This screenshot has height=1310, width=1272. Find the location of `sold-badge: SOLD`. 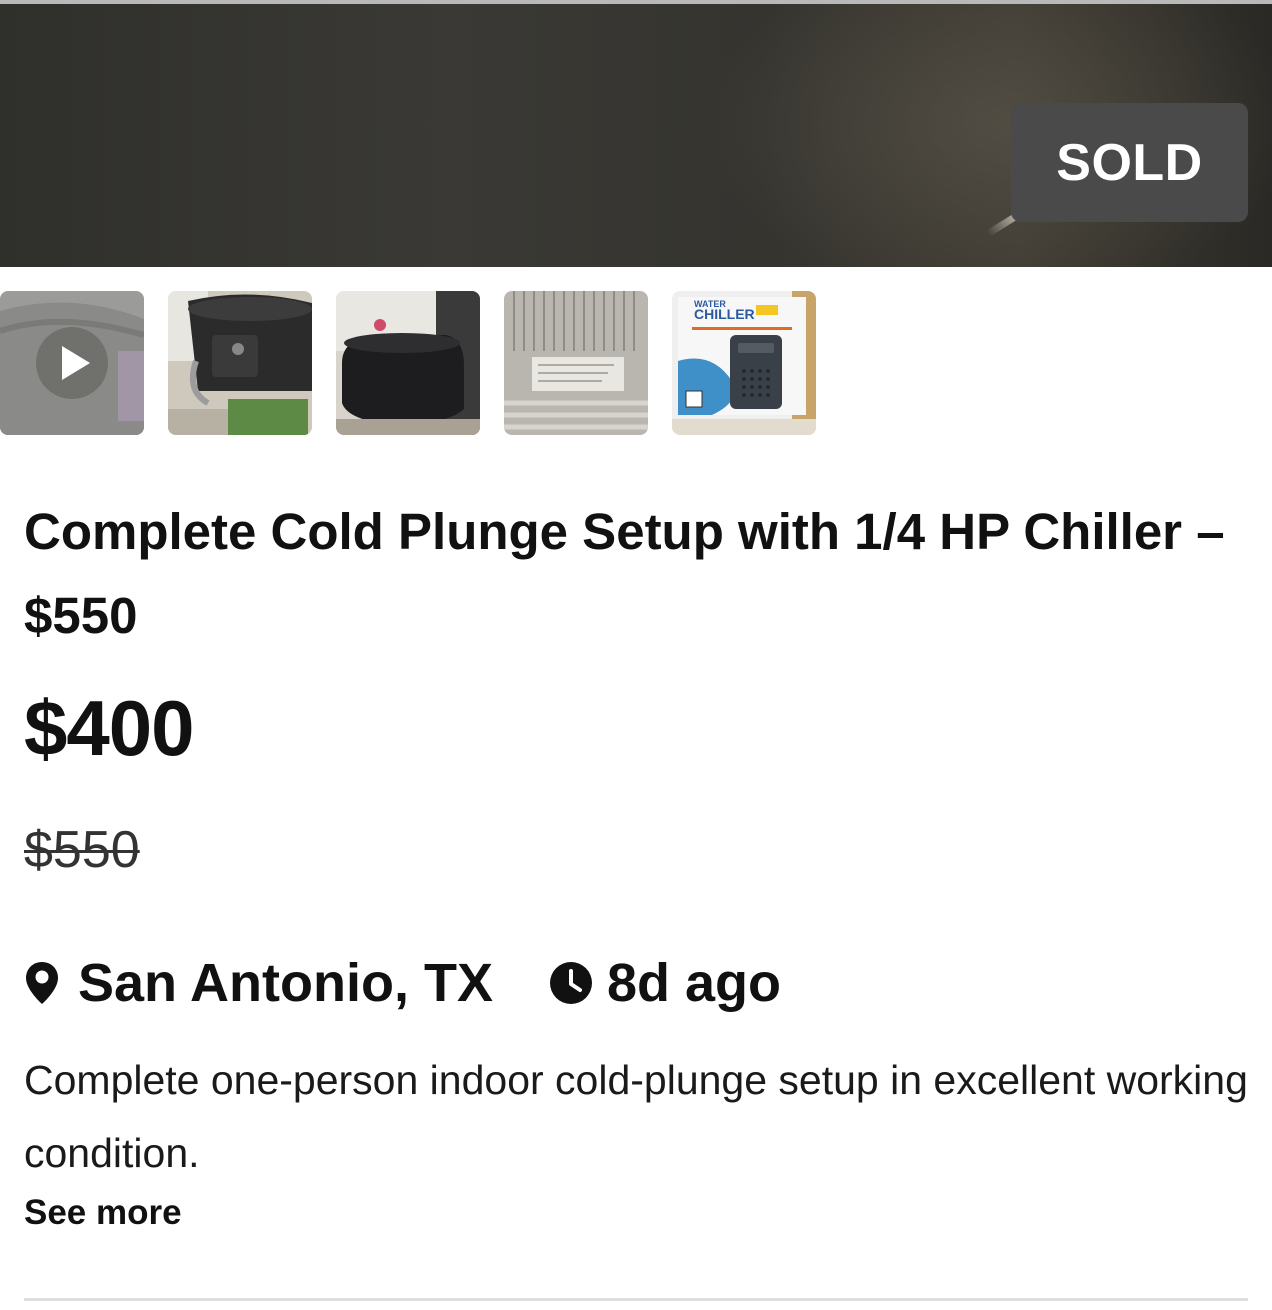

sold-badge: SOLD is located at coordinates (1129, 162).